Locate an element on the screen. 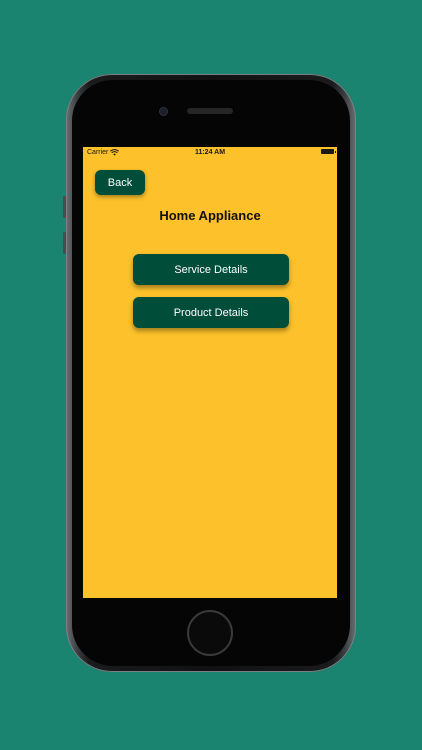  back-button: Back is located at coordinates (120, 182).